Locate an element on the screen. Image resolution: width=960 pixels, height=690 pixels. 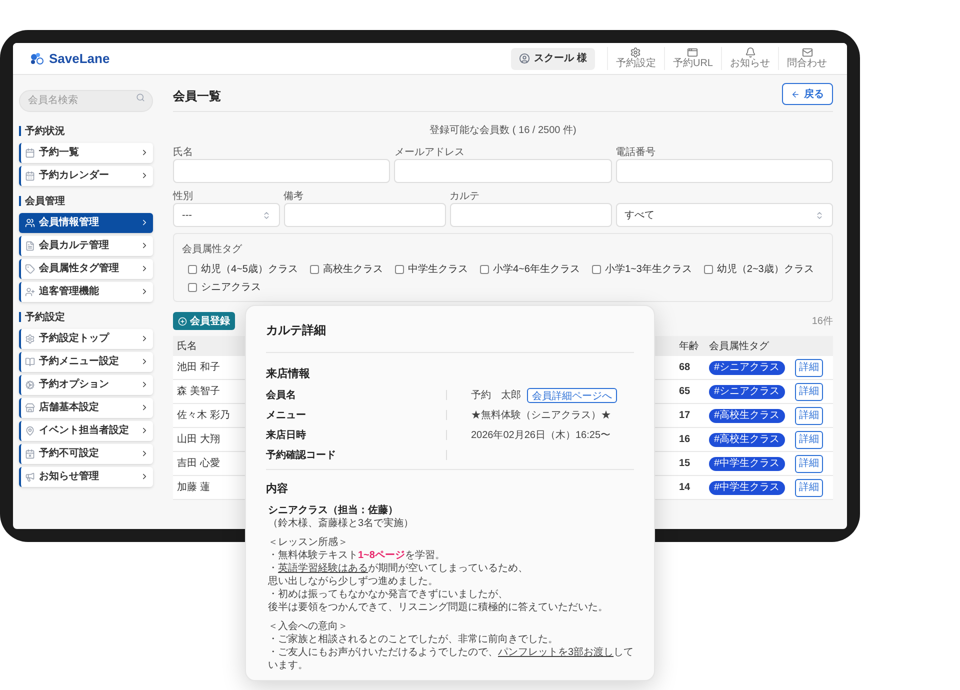
field-label: カルテ is located at coordinates (465, 196).